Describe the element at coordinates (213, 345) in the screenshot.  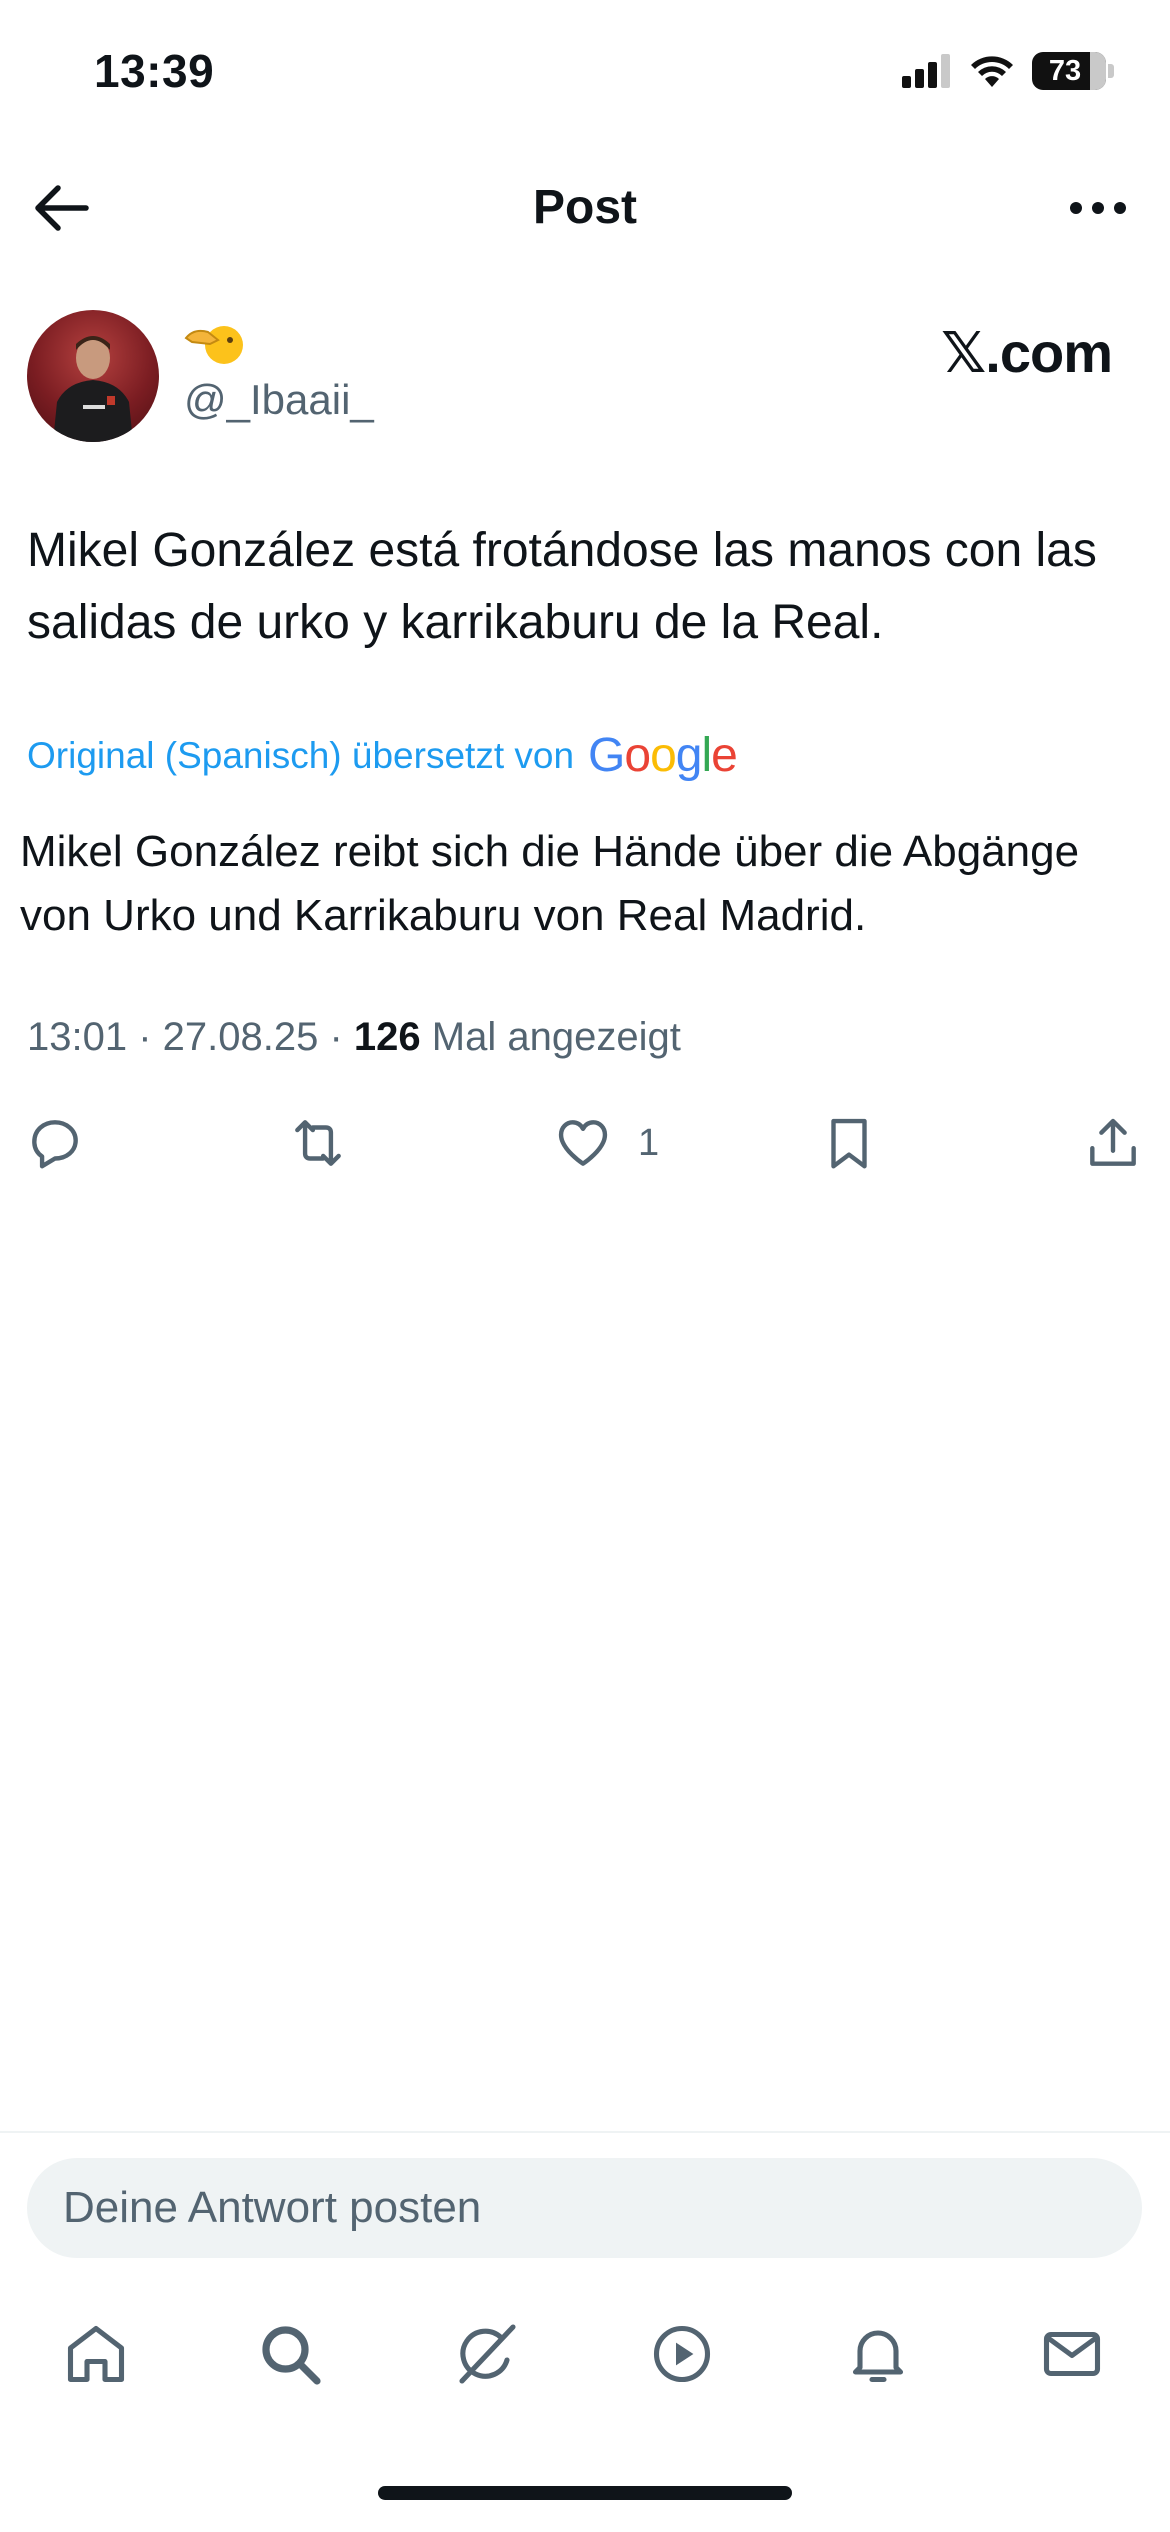
I see `pointing-emoji` at that location.